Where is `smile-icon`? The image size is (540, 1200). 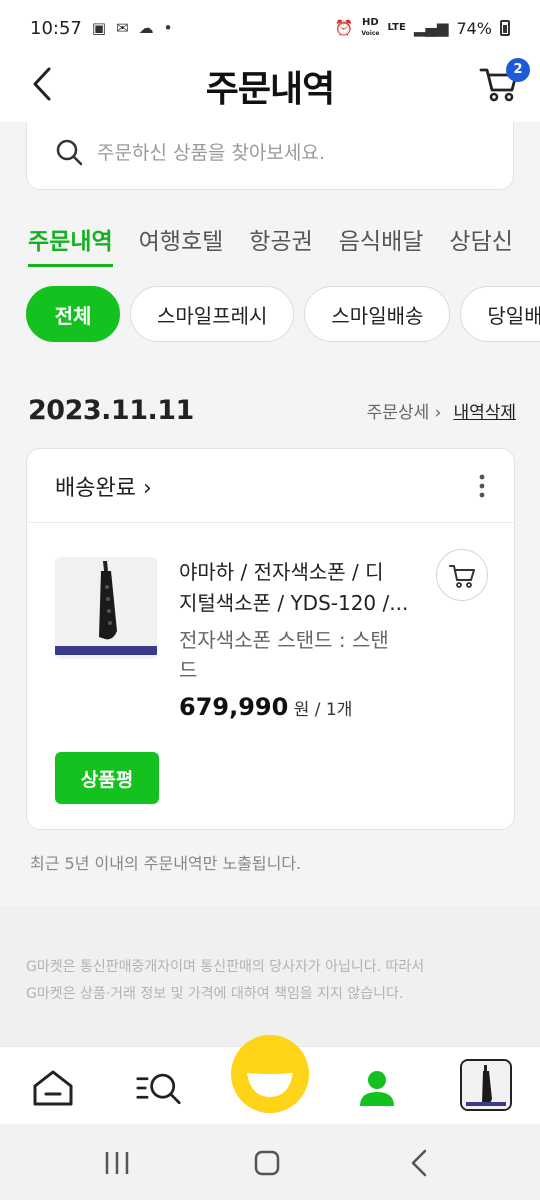 smile-icon is located at coordinates (270, 1074).